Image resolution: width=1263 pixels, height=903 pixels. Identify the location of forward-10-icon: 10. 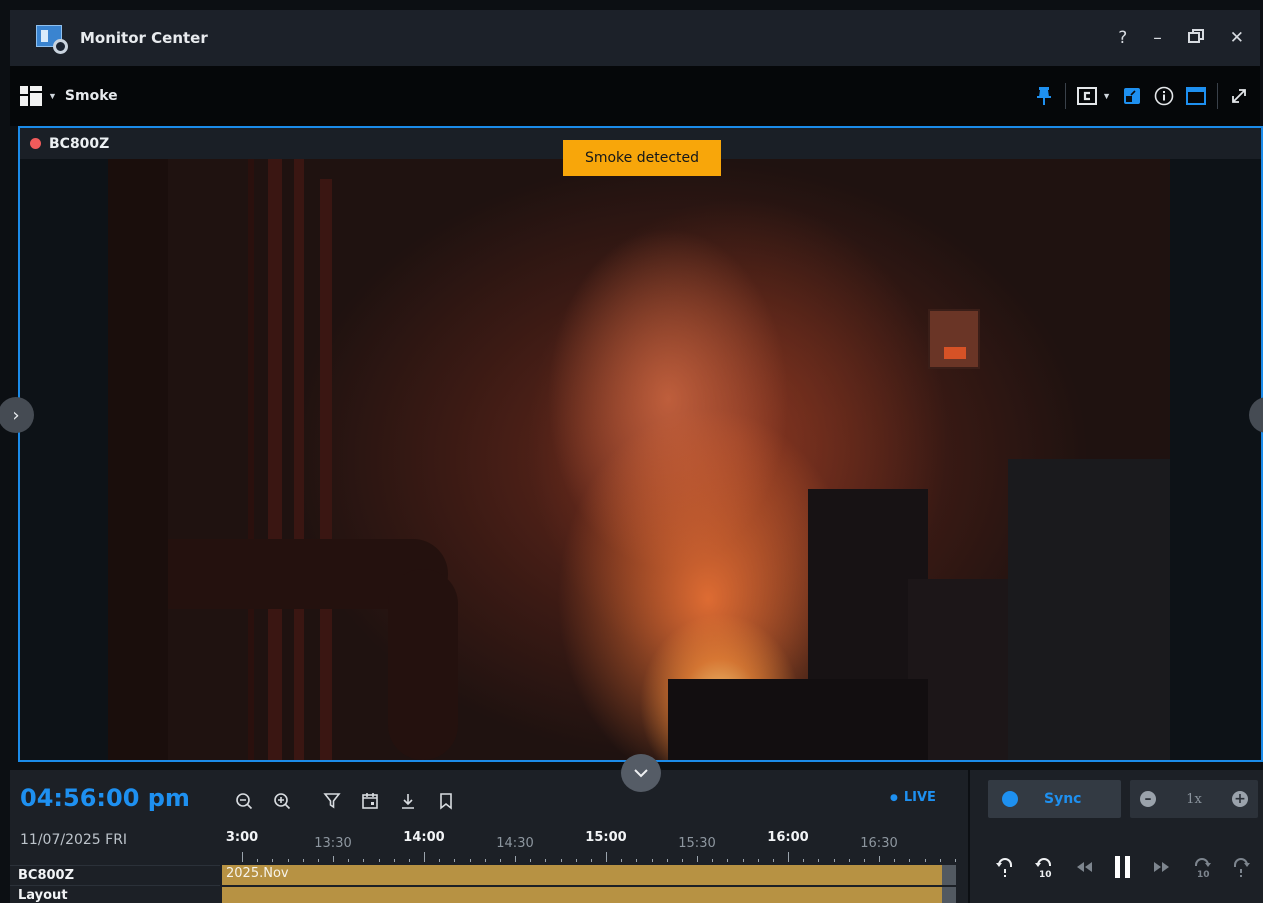
(1202, 867).